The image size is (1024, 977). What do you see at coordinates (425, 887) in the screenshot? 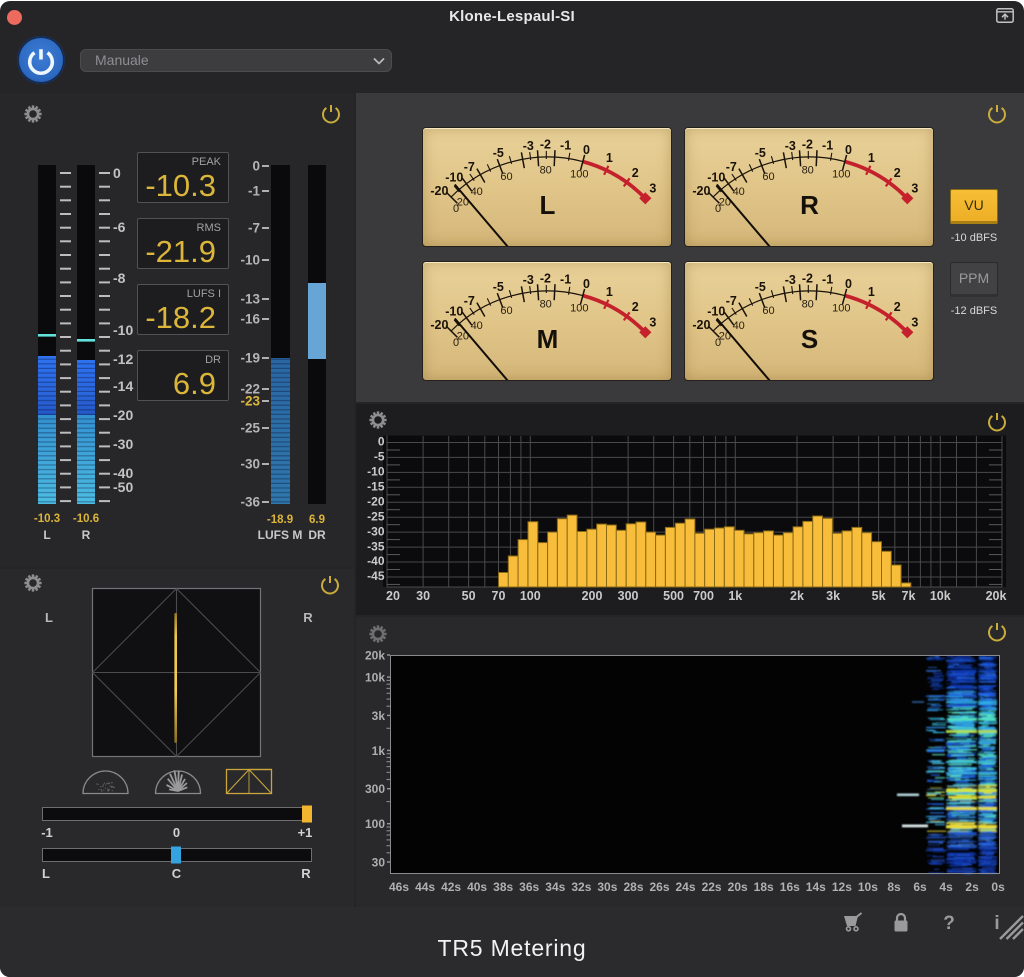
I see `svg-text: 44s` at bounding box center [425, 887].